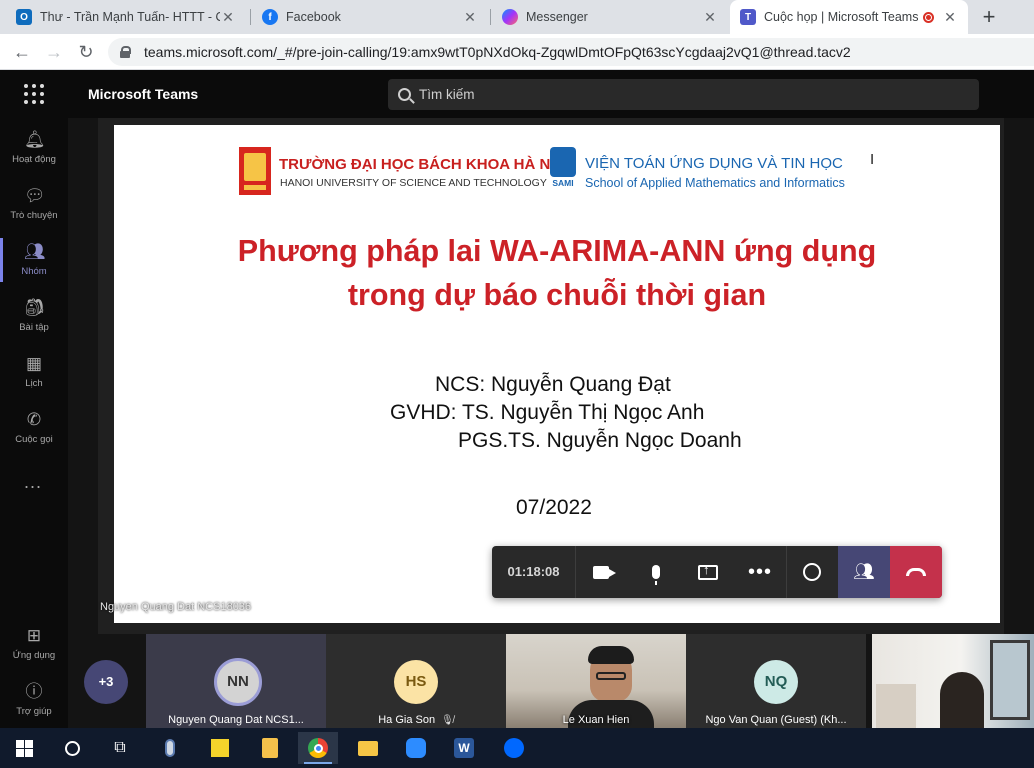 This screenshot has width=1034, height=768. I want to click on tab-title: Thư - Trần Mạnh Tuấn- HTTT - O, so click(130, 17).